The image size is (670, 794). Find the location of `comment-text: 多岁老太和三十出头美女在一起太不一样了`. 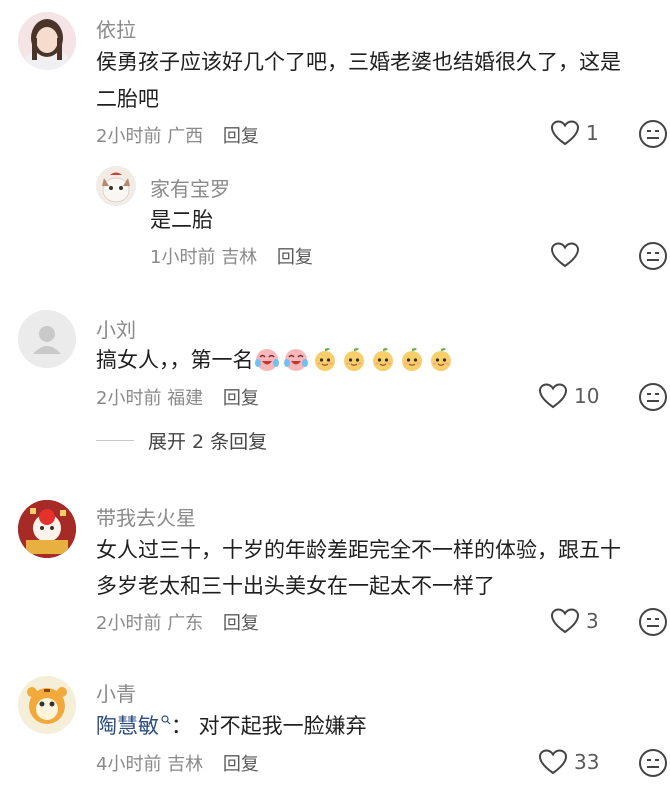

comment-text: 多岁老太和三十出头美女在一起太不一样了 is located at coordinates (295, 586).